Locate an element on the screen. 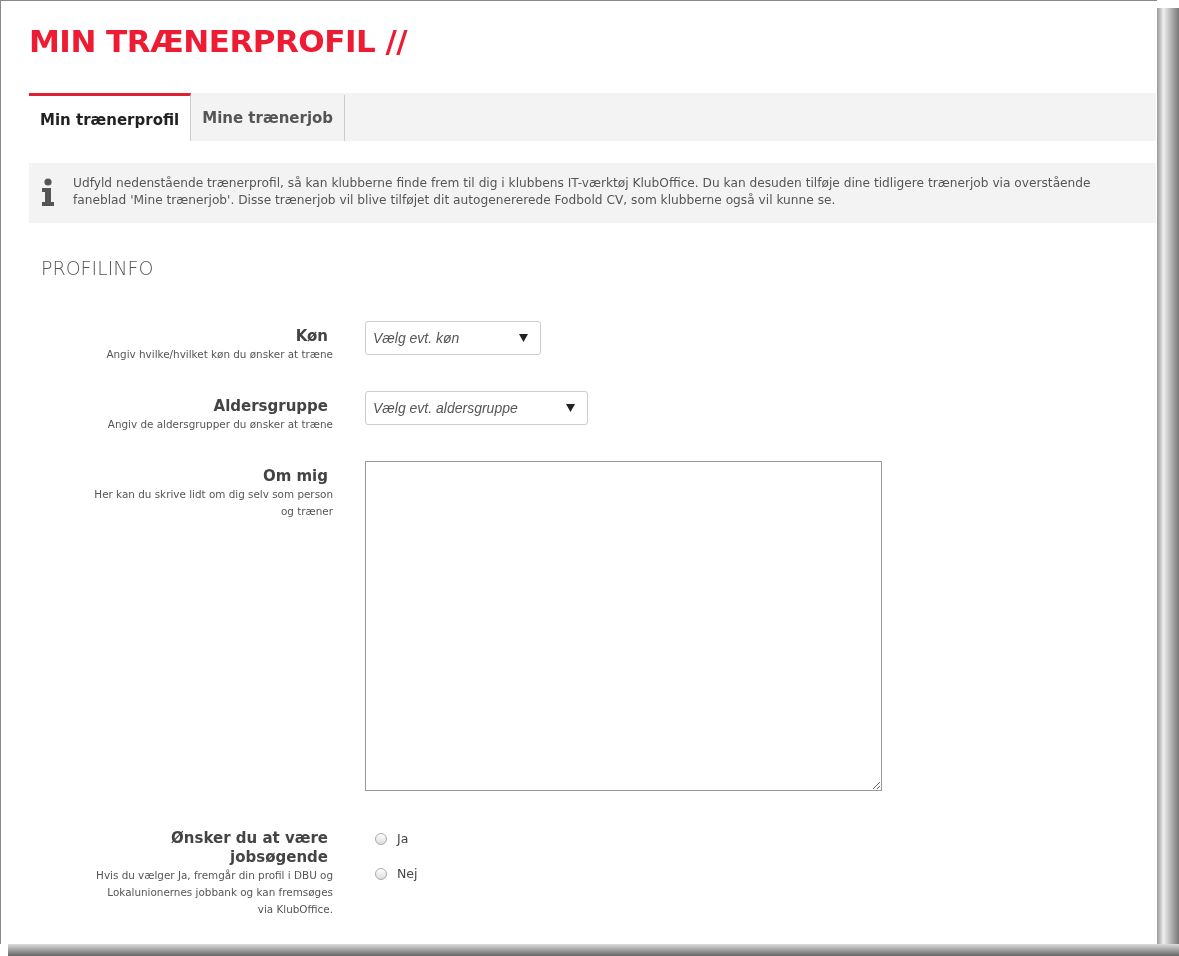 The height and width of the screenshot is (956, 1179). field-label: Om mig is located at coordinates (295, 476).